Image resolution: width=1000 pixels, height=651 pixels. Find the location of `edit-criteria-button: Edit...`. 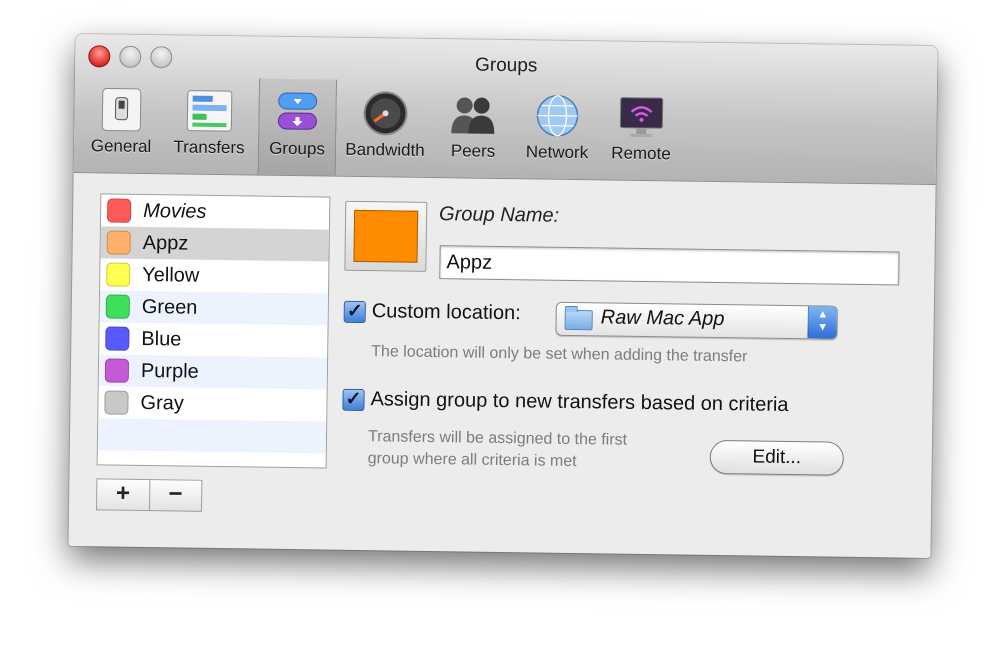

edit-criteria-button: Edit... is located at coordinates (776, 457).